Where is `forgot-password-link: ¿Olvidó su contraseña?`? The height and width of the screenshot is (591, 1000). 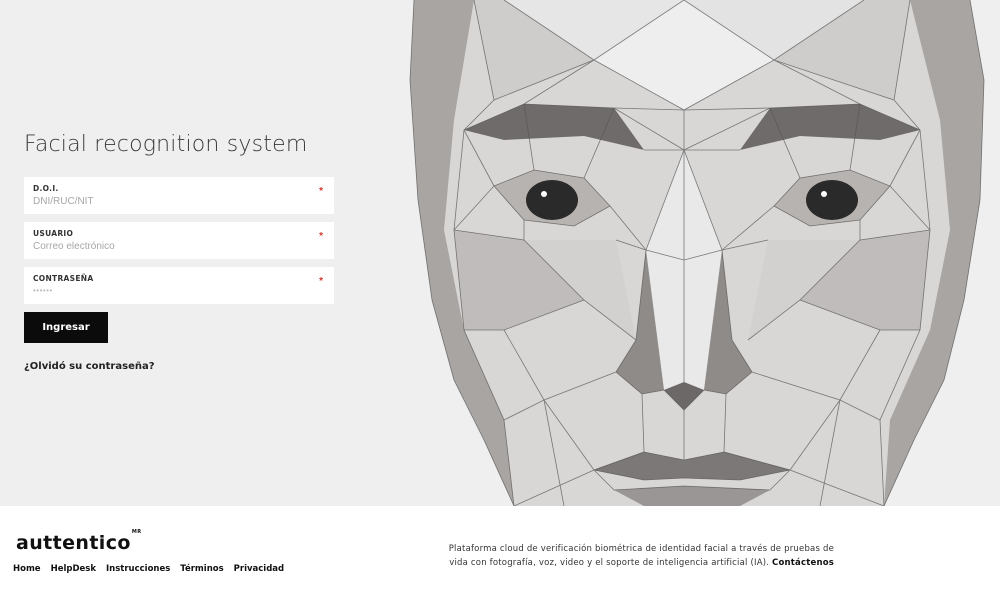
forgot-password-link: ¿Olvidó su contraseña? is located at coordinates (89, 366).